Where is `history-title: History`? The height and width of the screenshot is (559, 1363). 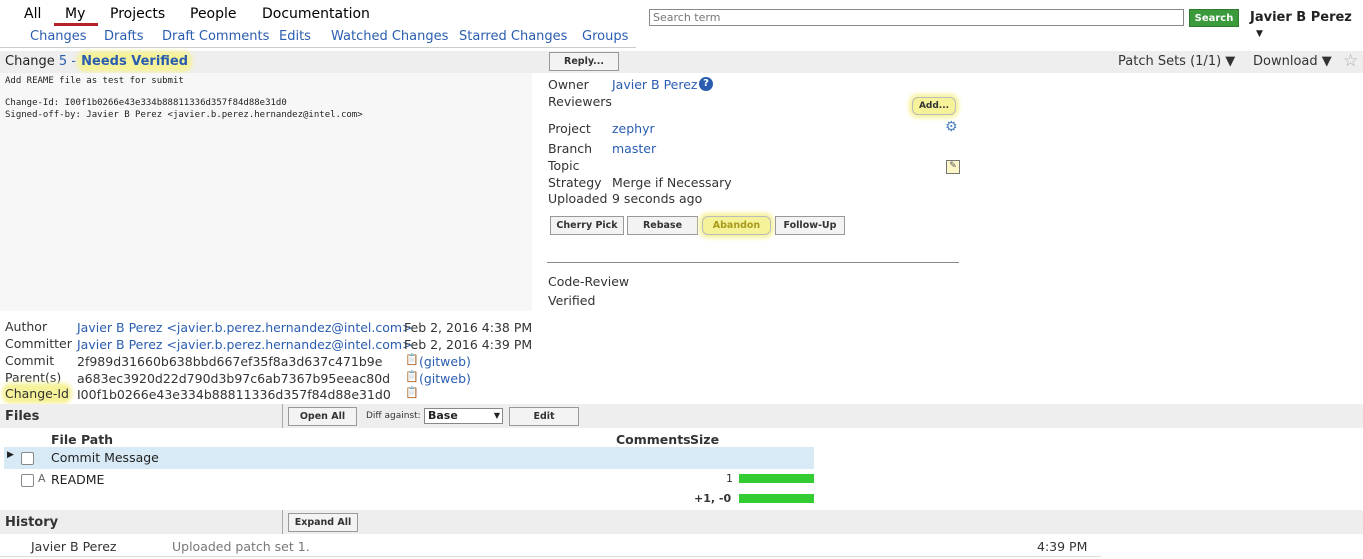 history-title: History is located at coordinates (32, 522).